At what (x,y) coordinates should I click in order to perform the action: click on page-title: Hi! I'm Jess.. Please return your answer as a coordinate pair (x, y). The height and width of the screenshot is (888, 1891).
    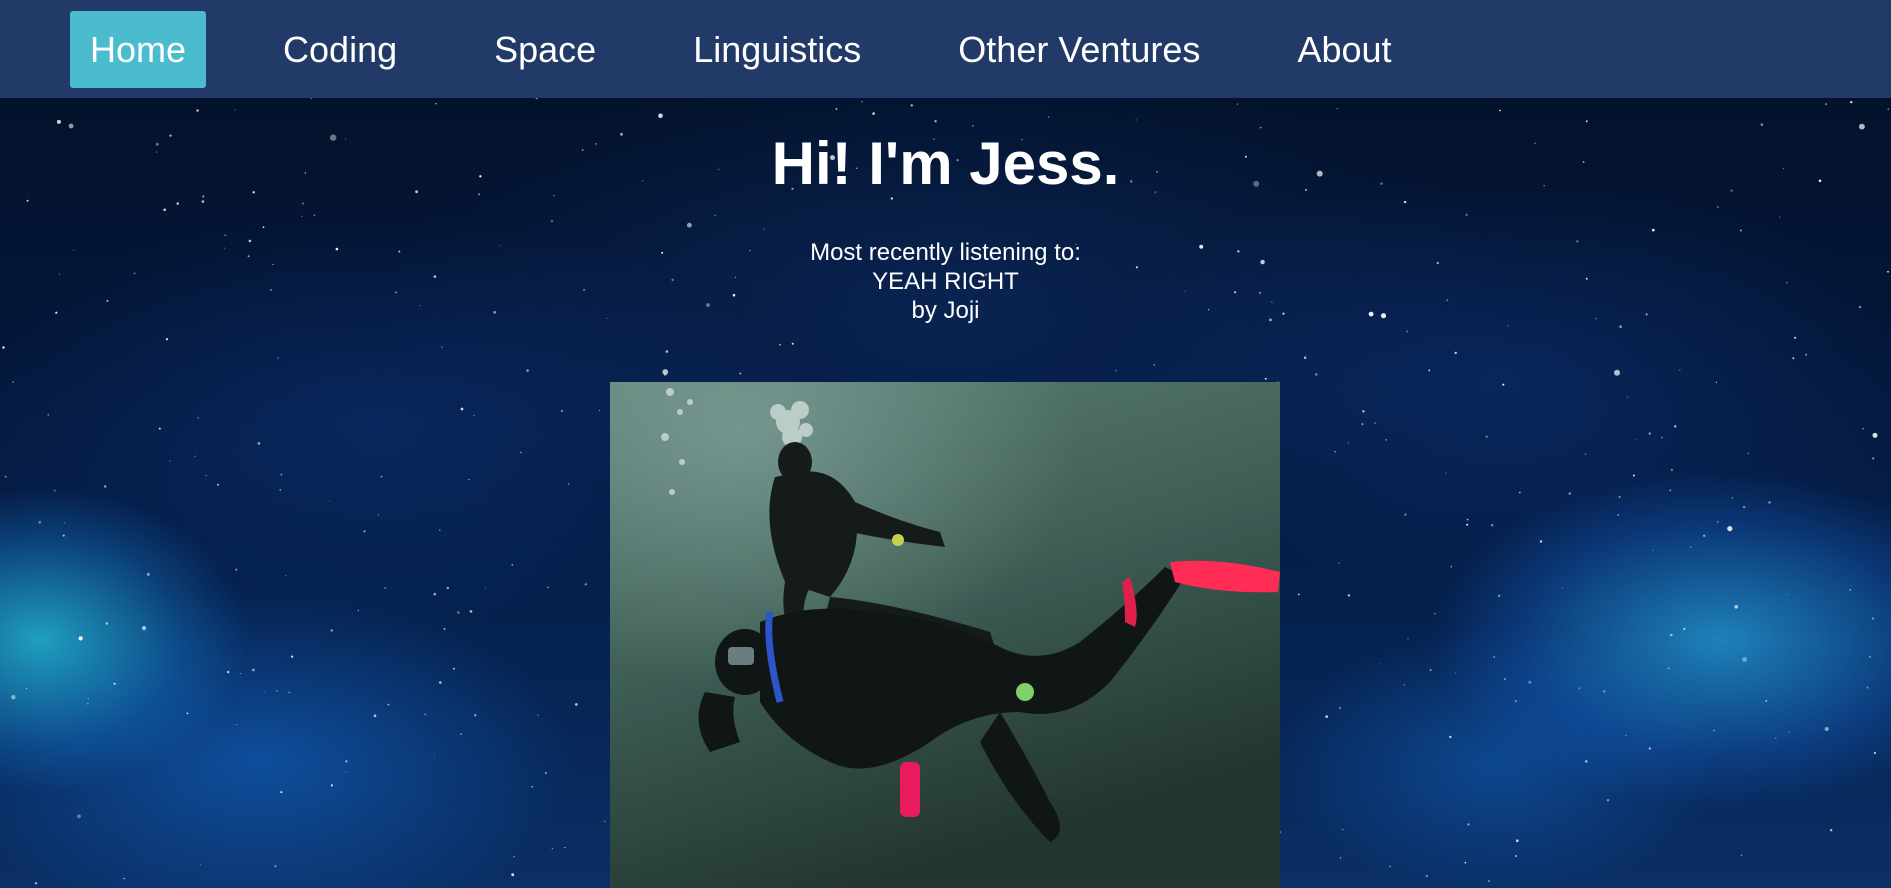
    Looking at the image, I should click on (945, 163).